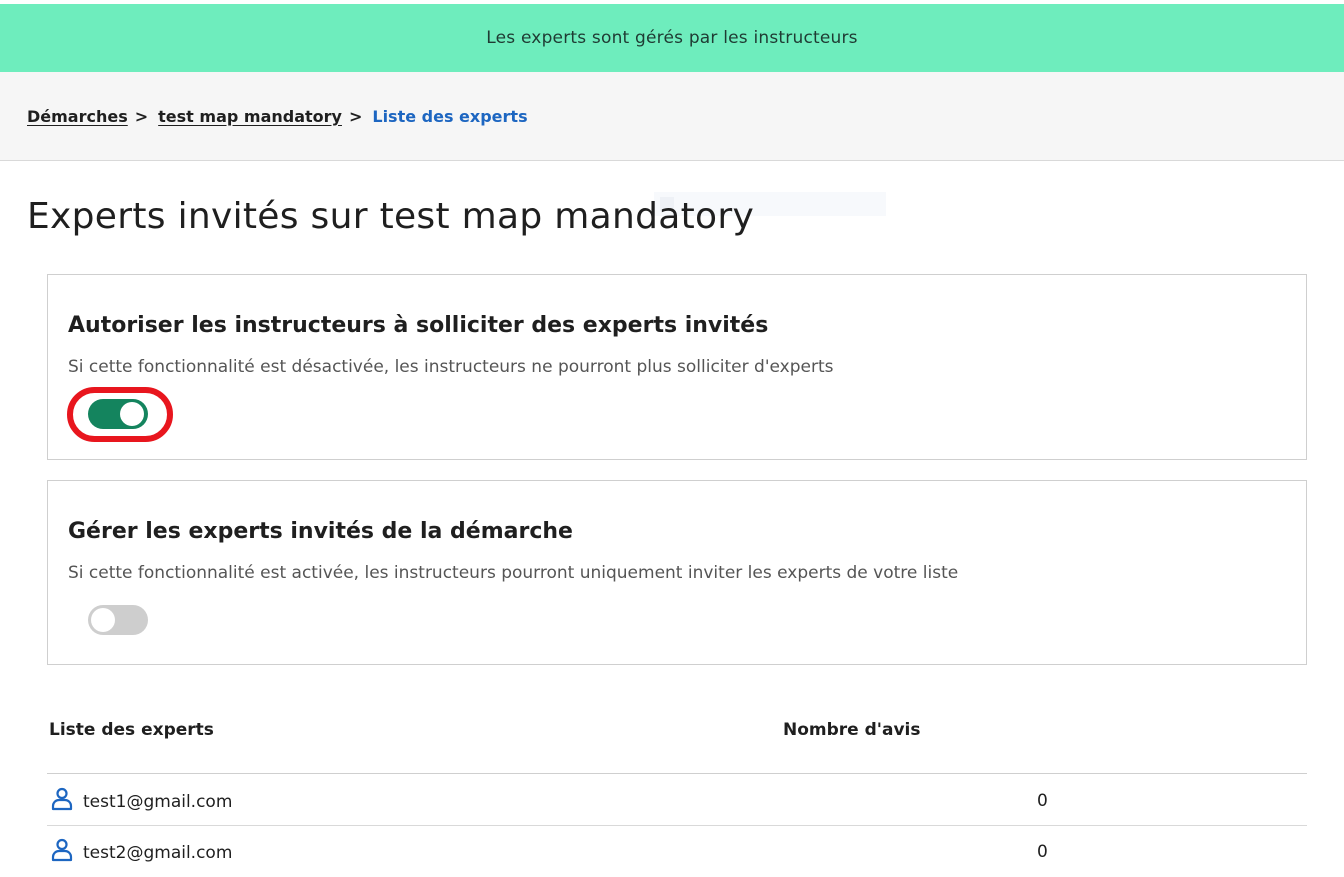  I want to click on experts-table-header: Liste des experts Nombre d'avis, so click(677, 737).